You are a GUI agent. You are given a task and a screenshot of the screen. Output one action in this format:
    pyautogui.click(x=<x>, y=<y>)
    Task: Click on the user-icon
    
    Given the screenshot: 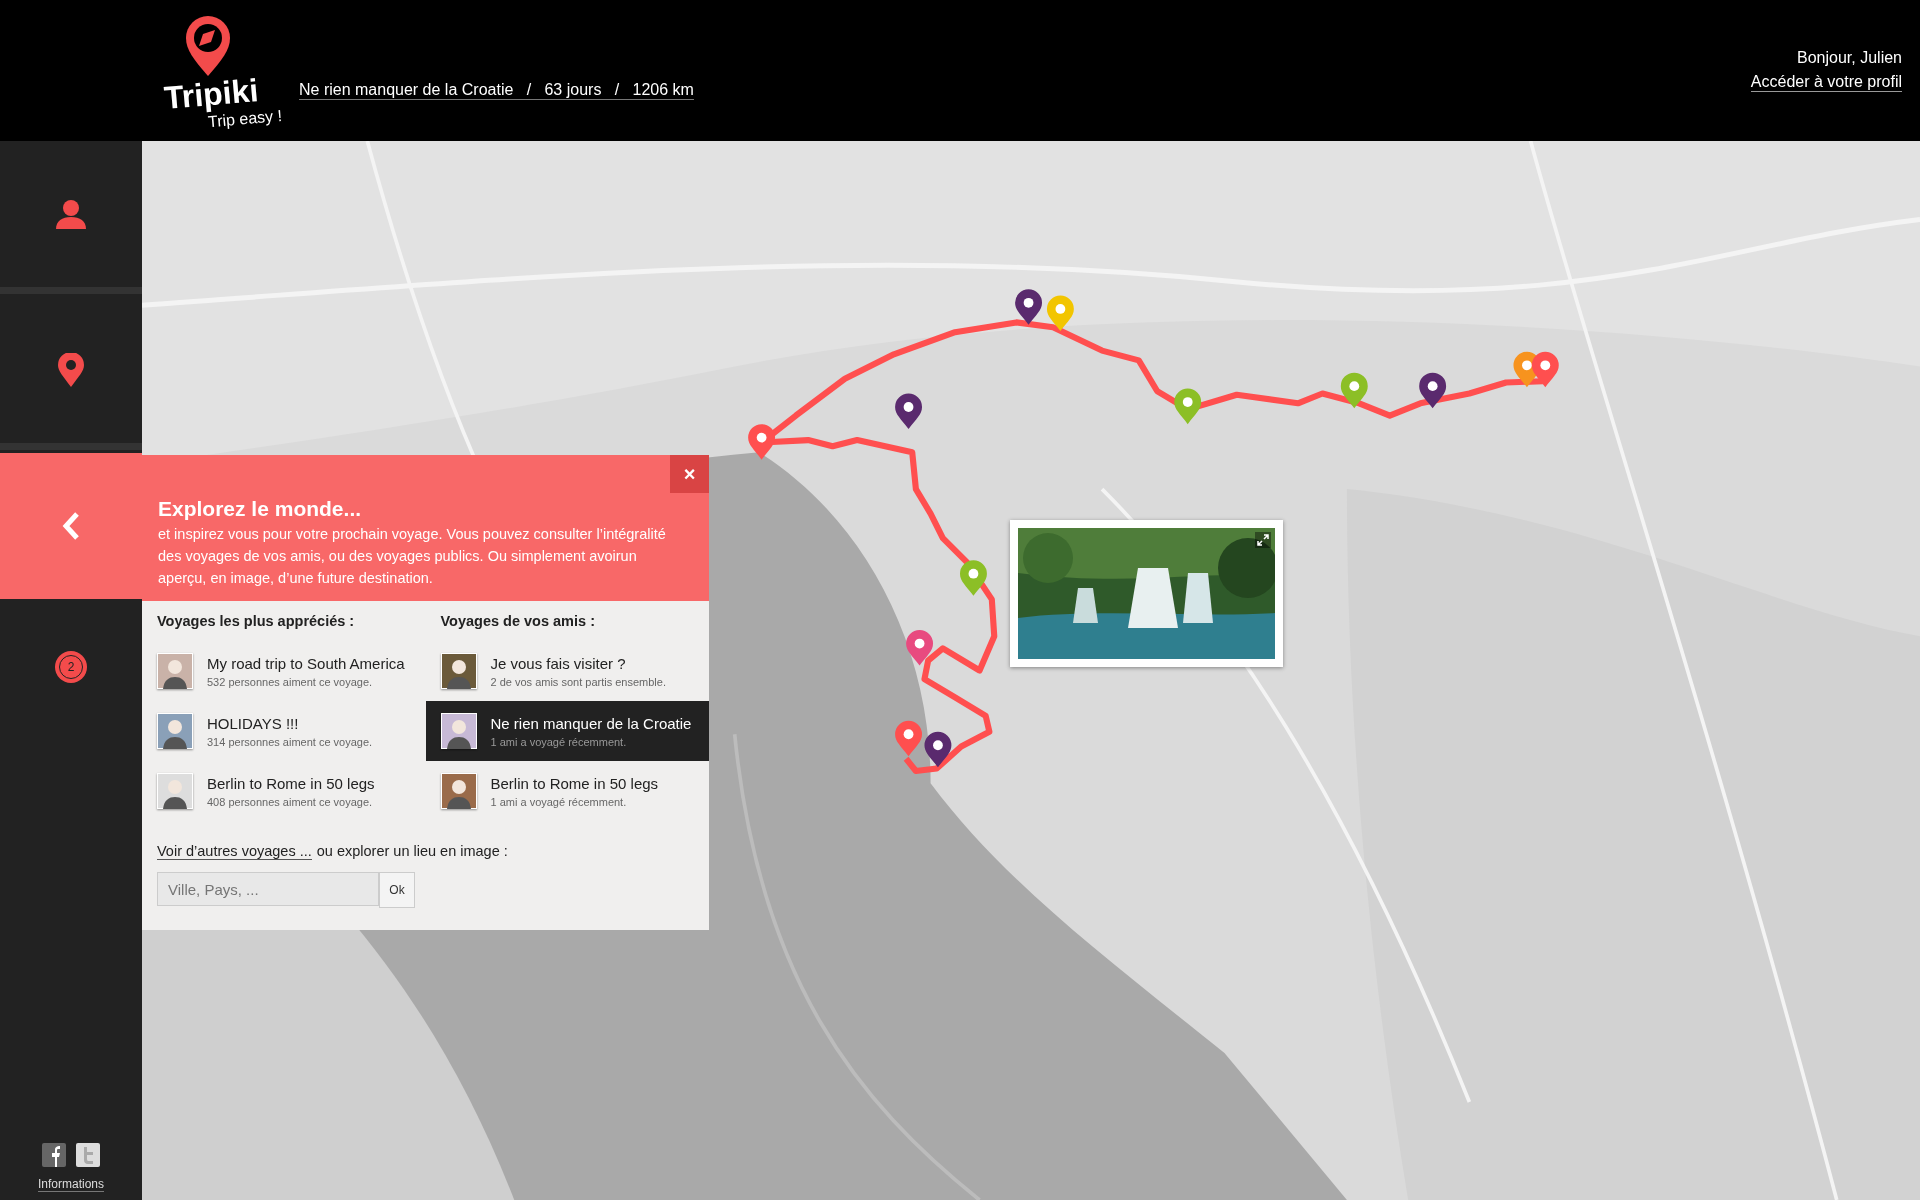 What is the action you would take?
    pyautogui.click(x=71, y=214)
    